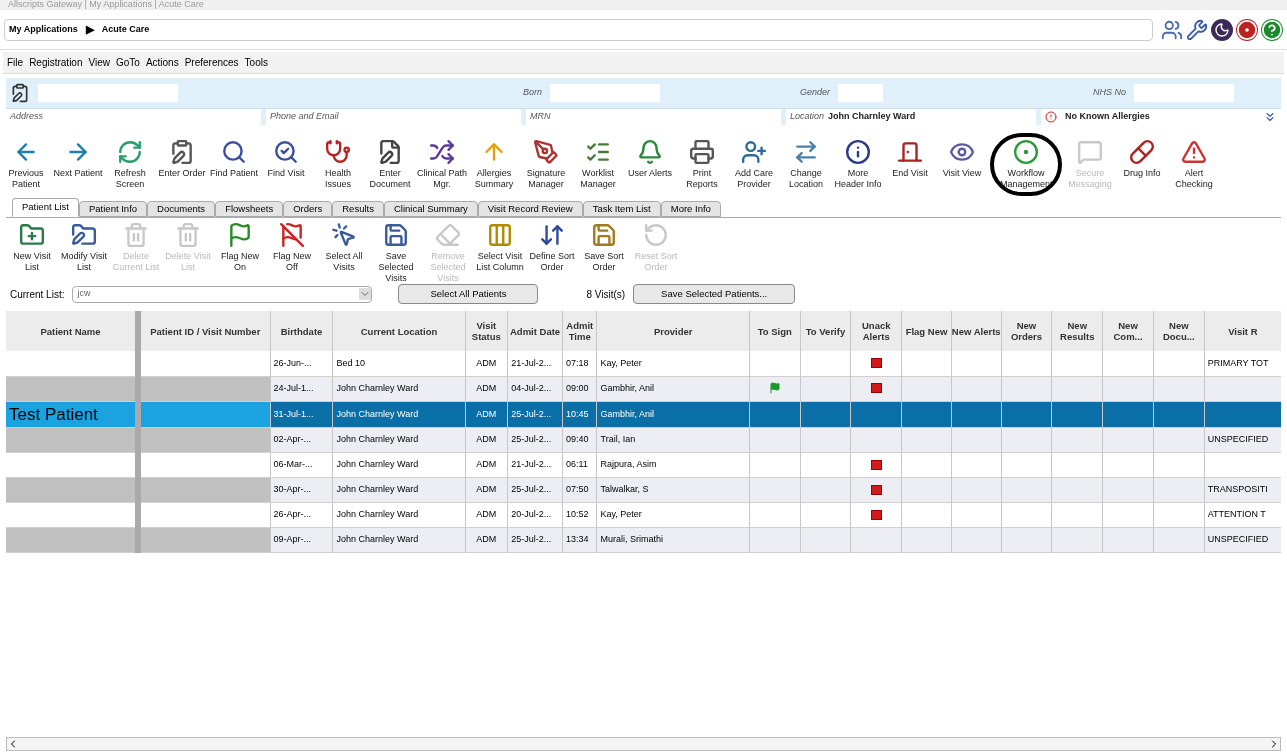  Describe the element at coordinates (962, 159) in the screenshot. I see `toolbar-button: Visit View` at that location.